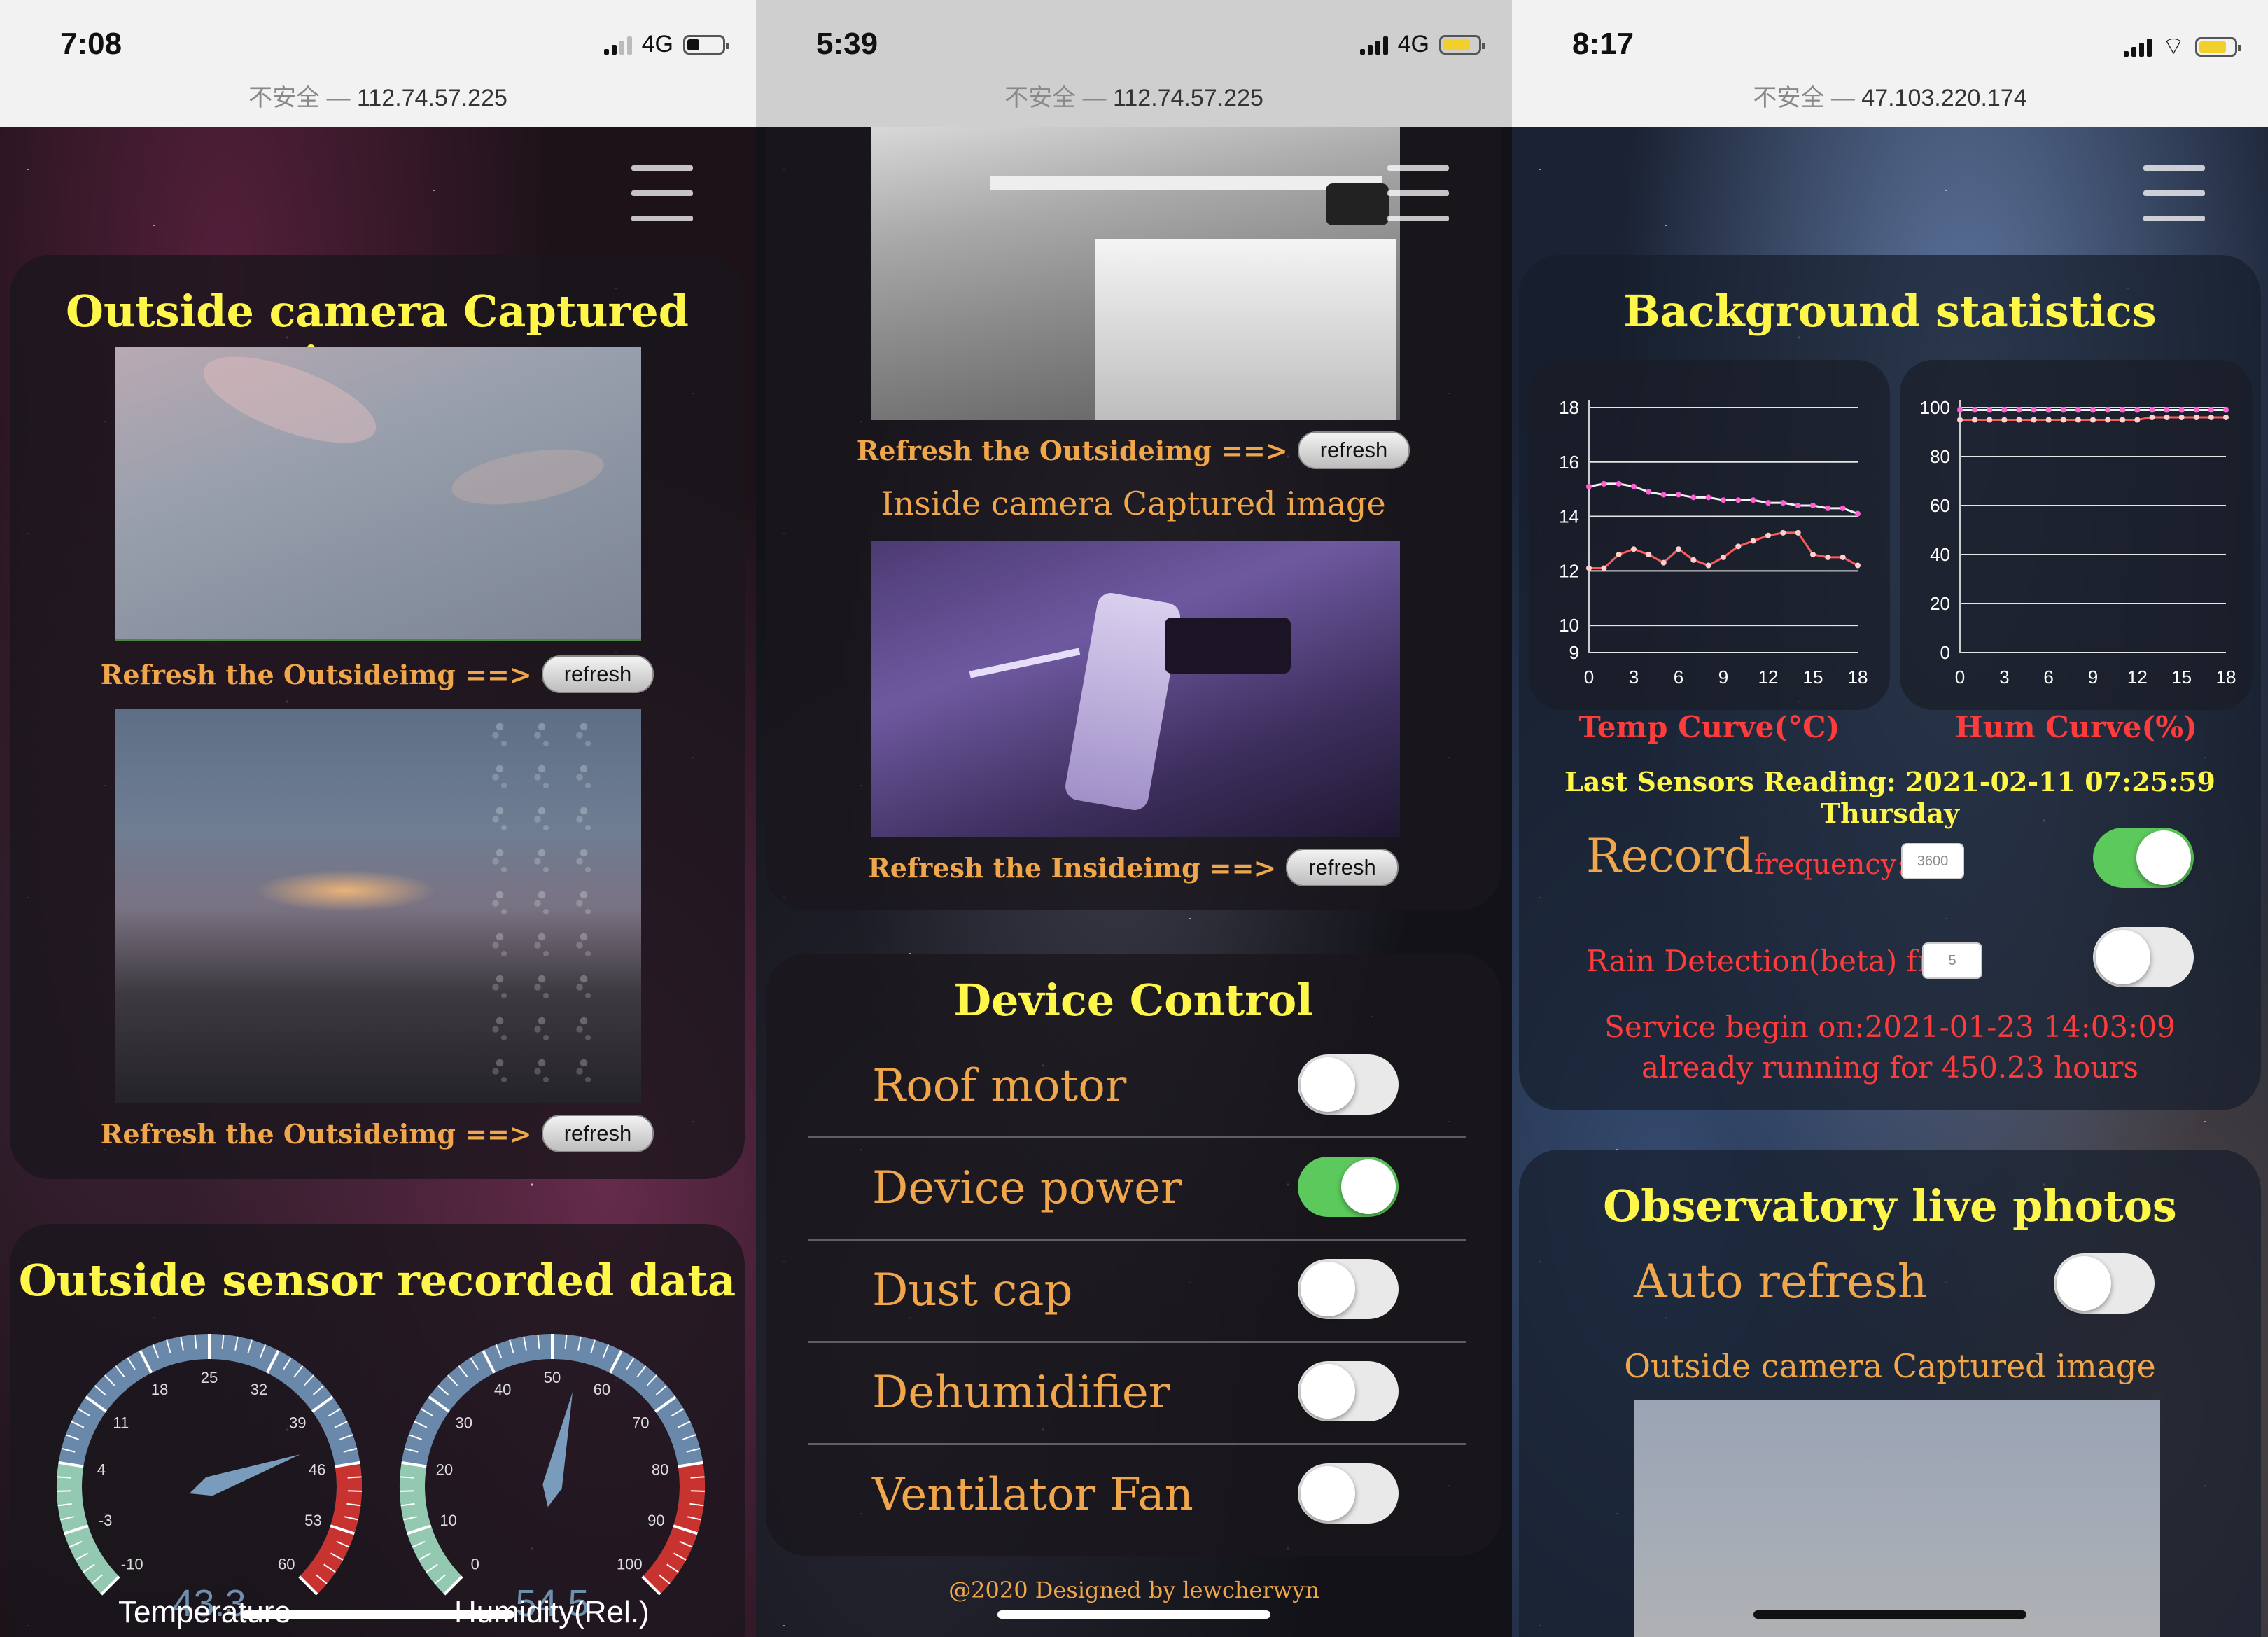 This screenshot has height=1637, width=2268. What do you see at coordinates (1072, 867) in the screenshot?
I see `refresh-inside-label: Refresh the Insideimg ==>` at bounding box center [1072, 867].